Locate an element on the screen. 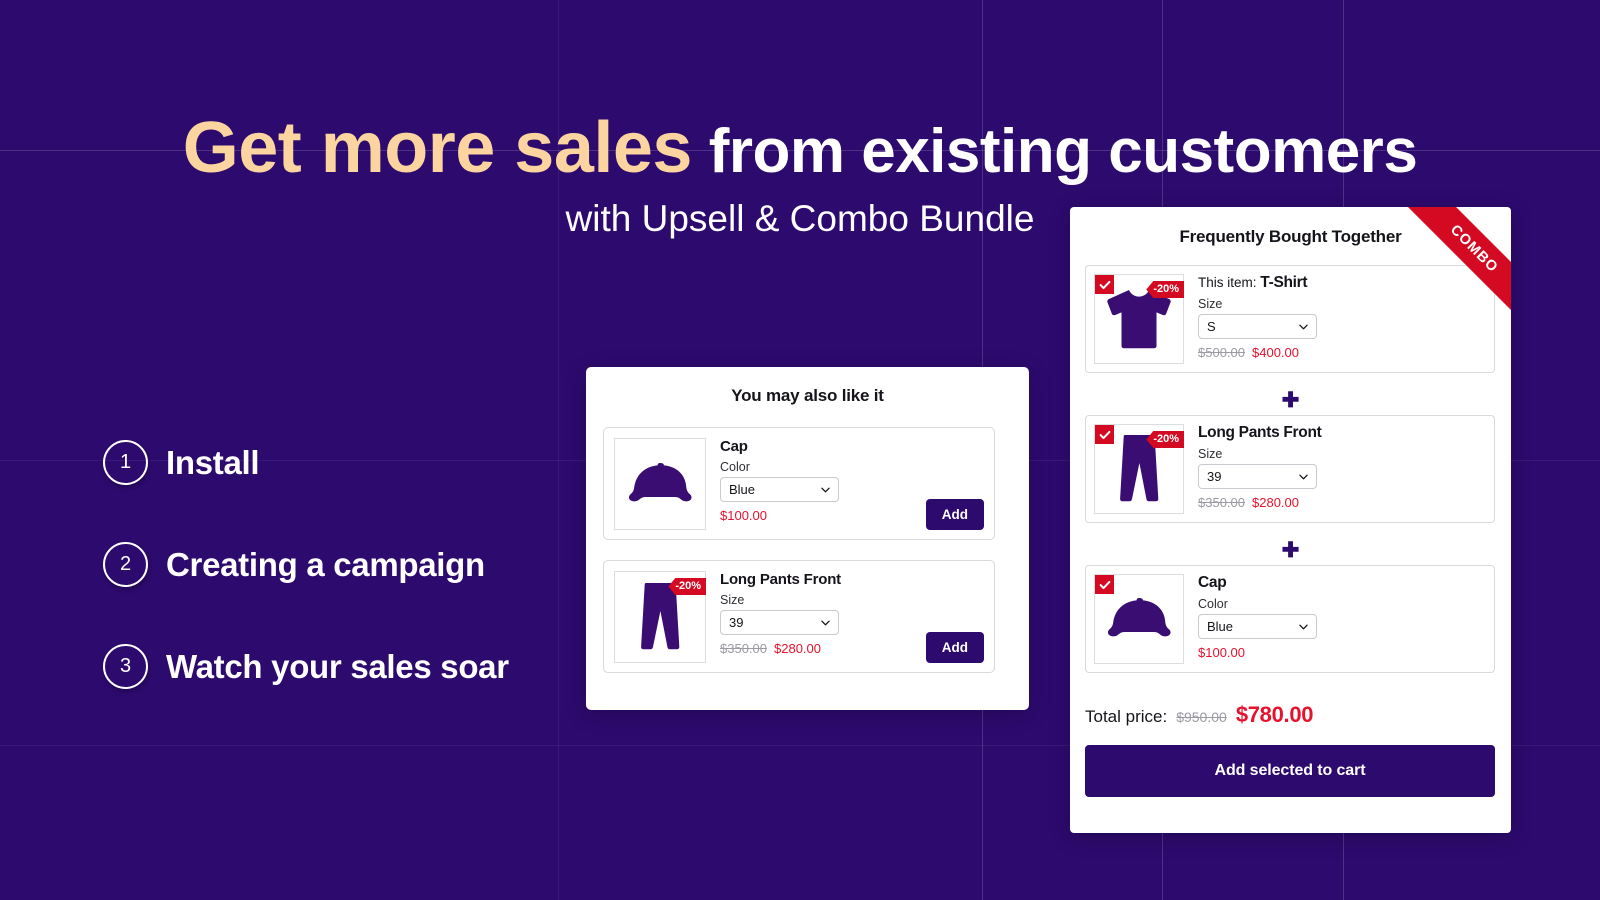  upsell-card-title: You may also like it is located at coordinates (807, 395).